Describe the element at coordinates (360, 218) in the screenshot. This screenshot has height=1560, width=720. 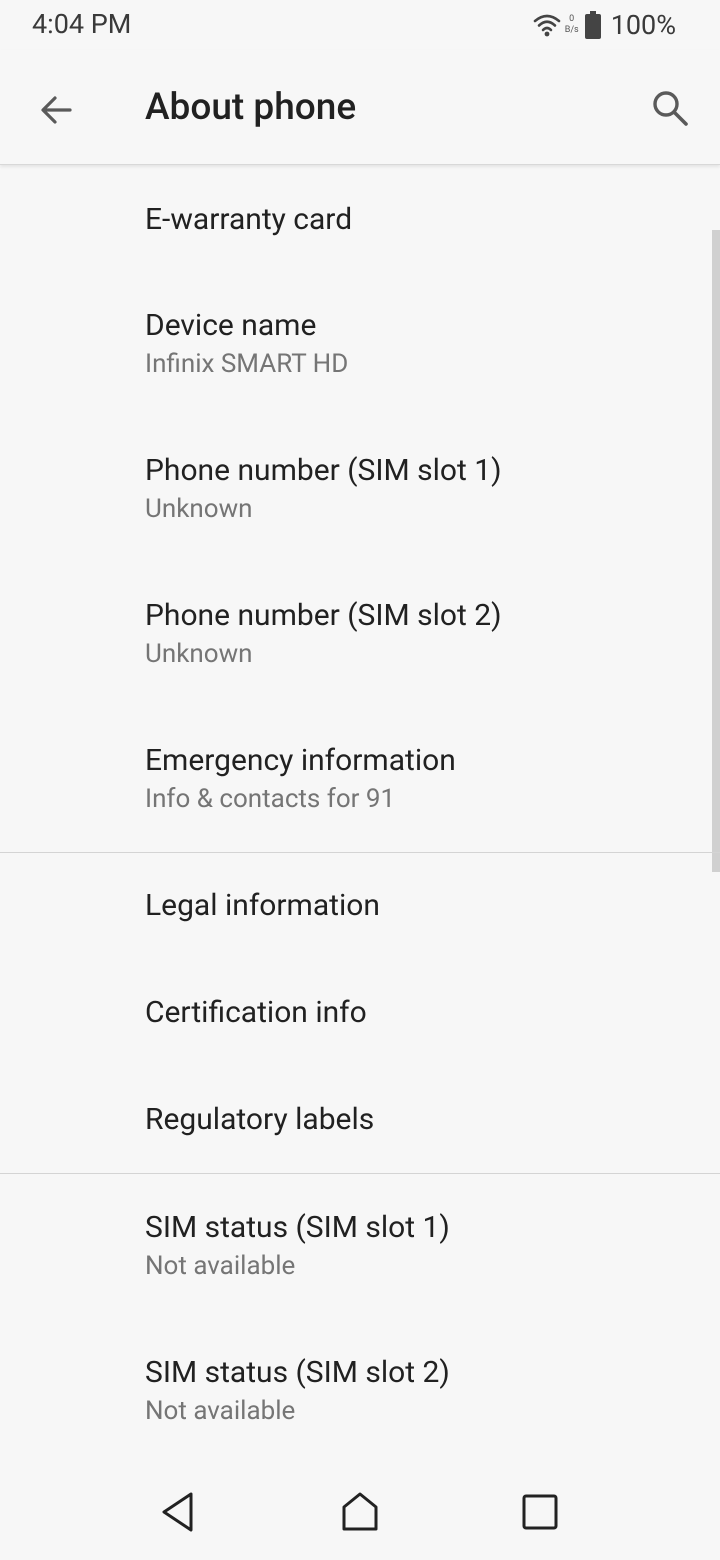
I see `list-item-e-warranty-card: E-warranty card` at that location.